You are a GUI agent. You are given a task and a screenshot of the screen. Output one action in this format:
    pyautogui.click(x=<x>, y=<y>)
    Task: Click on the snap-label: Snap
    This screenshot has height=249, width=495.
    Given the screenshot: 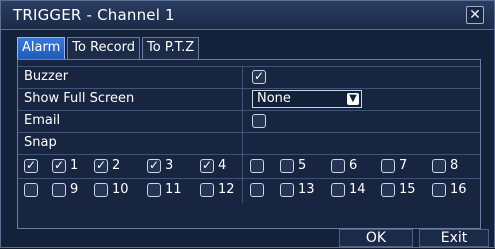 What is the action you would take?
    pyautogui.click(x=40, y=142)
    